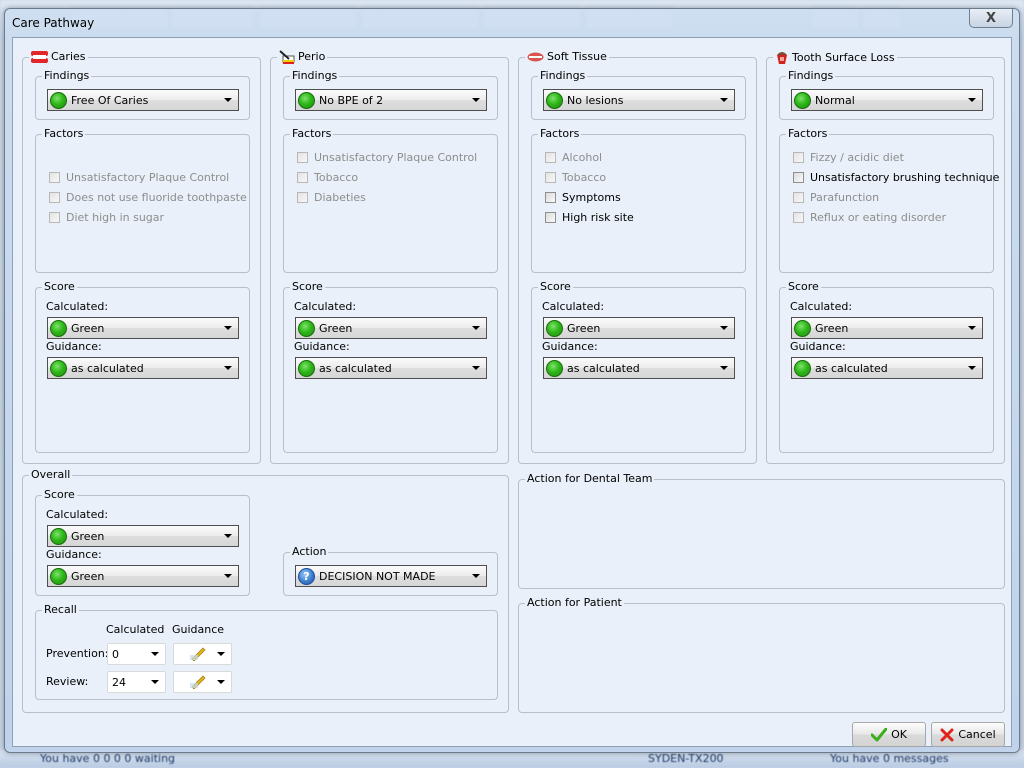 Image resolution: width=1024 pixels, height=768 pixels. I want to click on factor-checkbox: Does not use fluoride toothpaste, so click(148, 197).